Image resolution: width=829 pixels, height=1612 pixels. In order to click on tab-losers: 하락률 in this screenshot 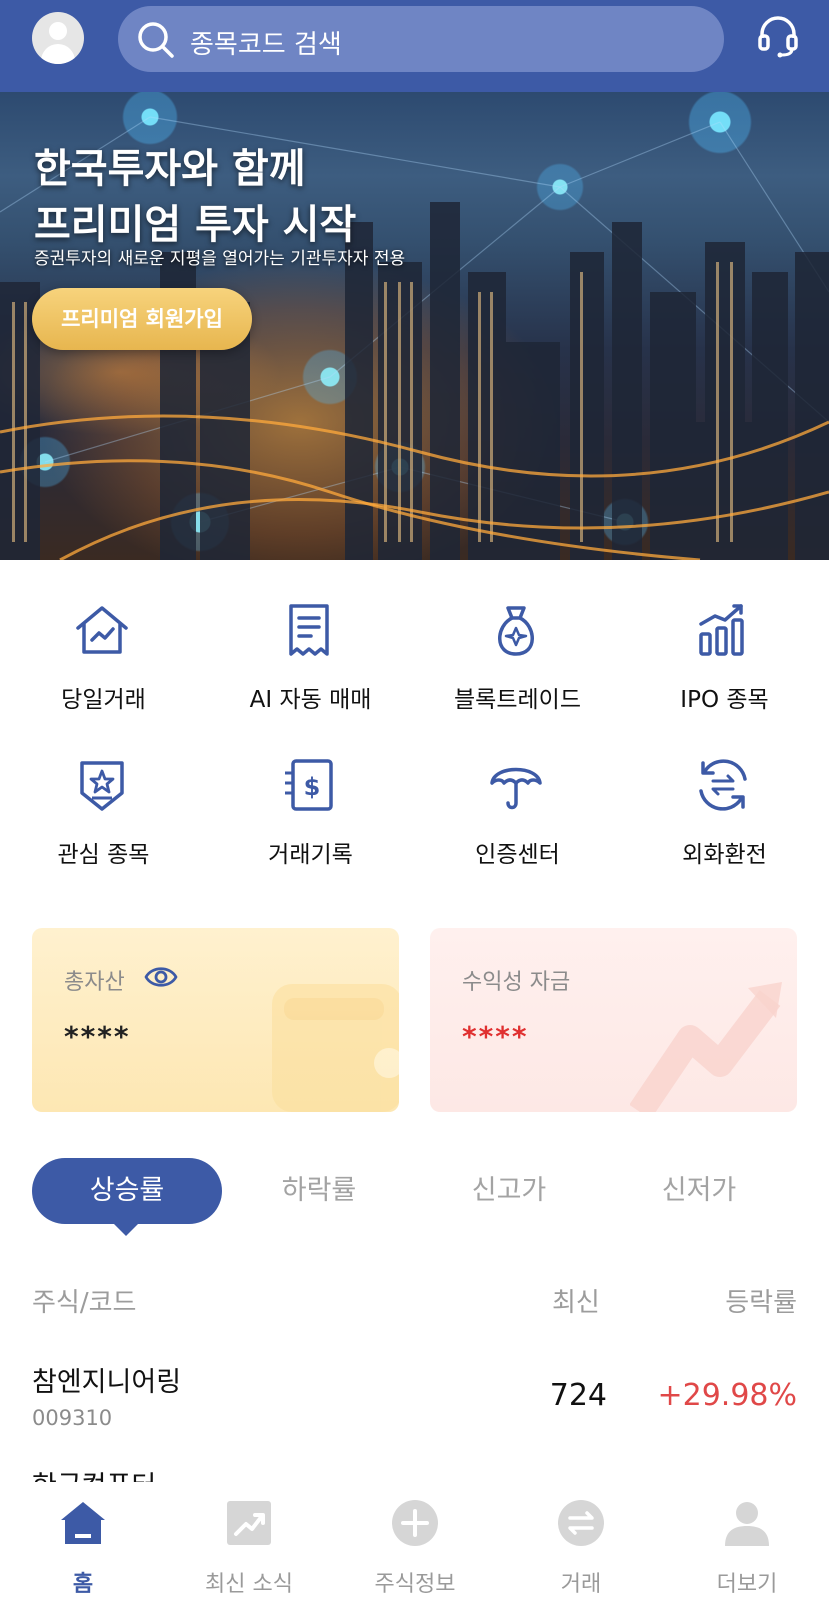, I will do `click(319, 1191)`.